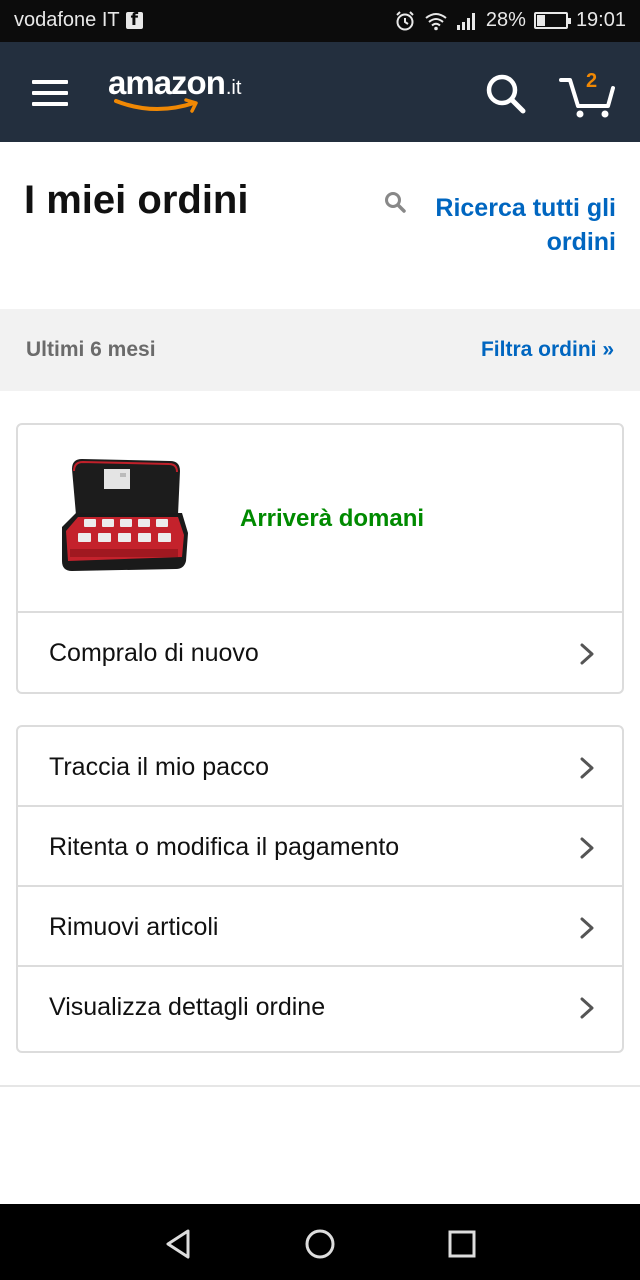  I want to click on action-view-order-details: Visualizza dettagli ordine, so click(320, 1007).